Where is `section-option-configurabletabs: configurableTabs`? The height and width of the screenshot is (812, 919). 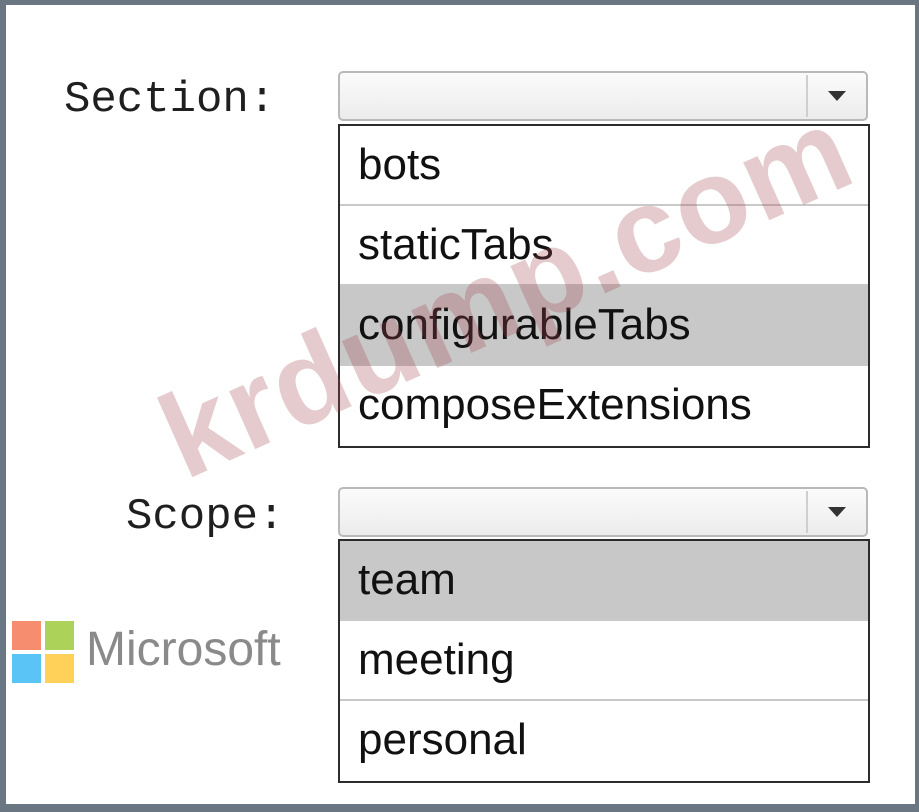
section-option-configurabletabs: configurableTabs is located at coordinates (604, 326).